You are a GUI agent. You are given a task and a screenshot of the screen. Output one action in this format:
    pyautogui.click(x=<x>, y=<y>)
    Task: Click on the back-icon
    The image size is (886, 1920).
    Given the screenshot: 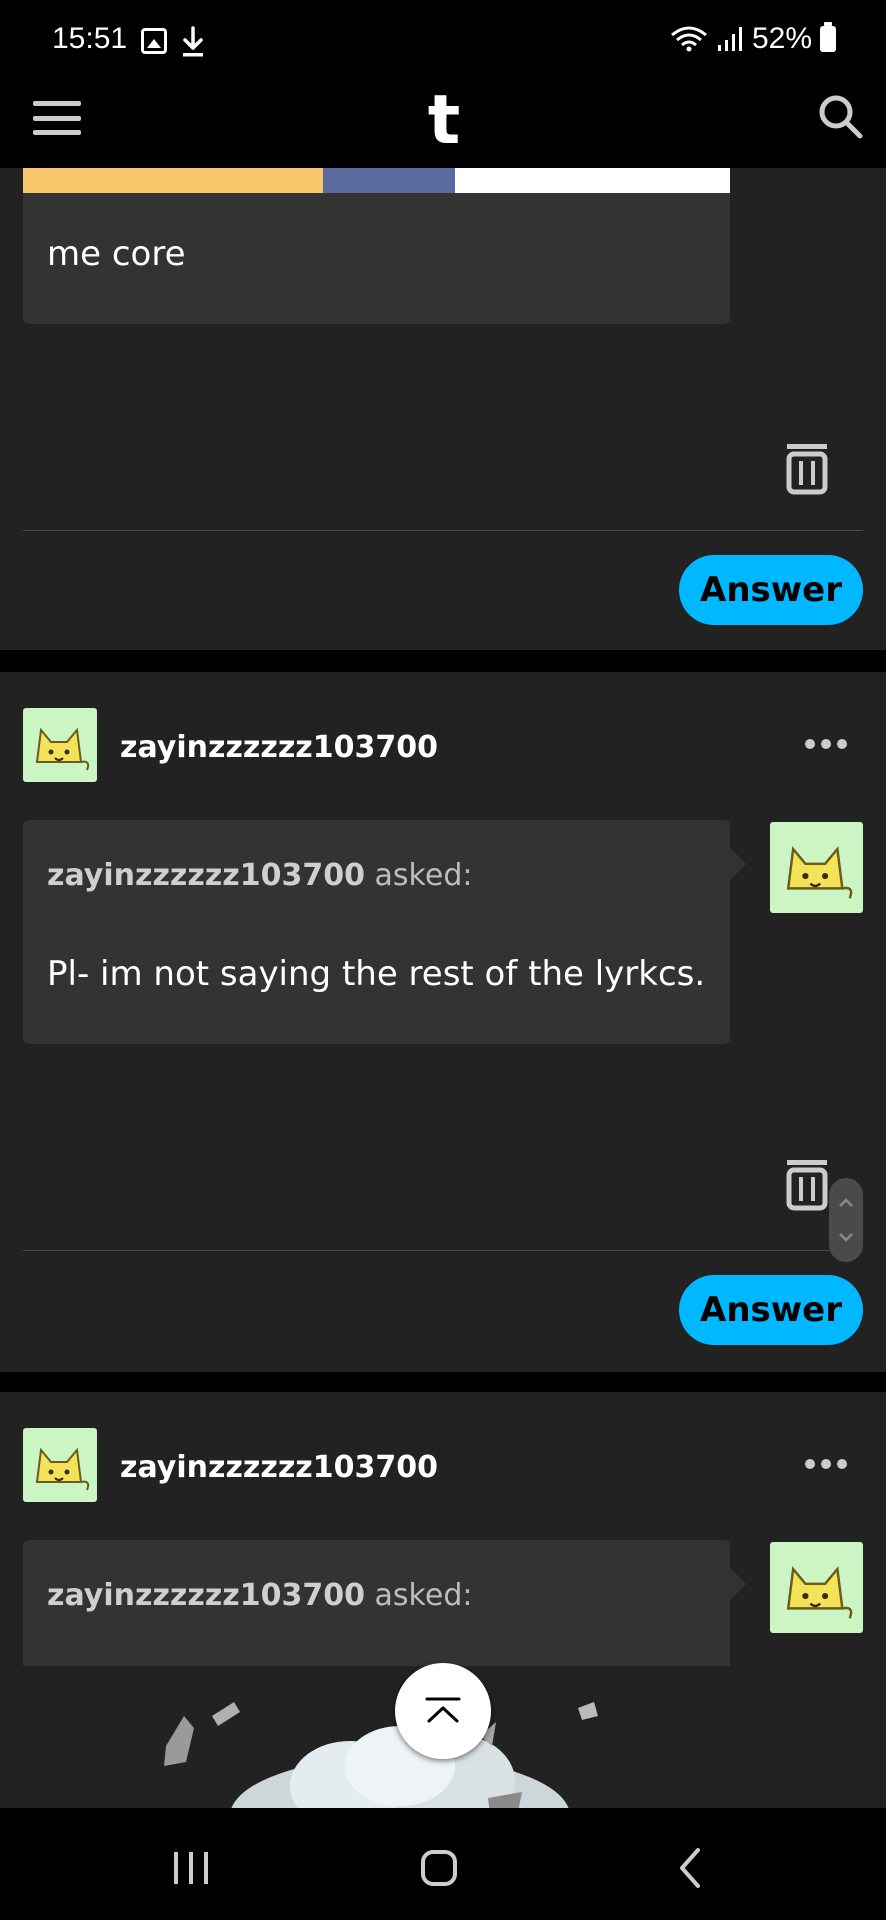 What is the action you would take?
    pyautogui.click(x=690, y=1868)
    